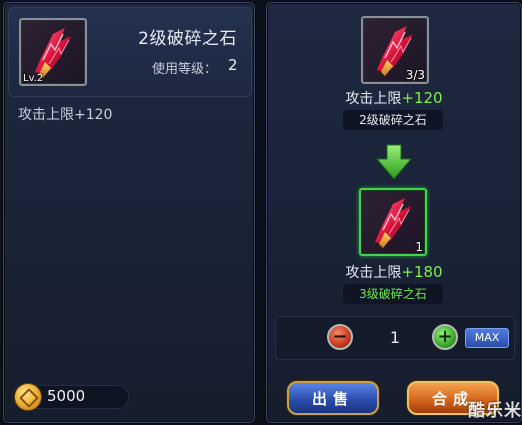 Image resolution: width=522 pixels, height=425 pixels. I want to click on item-level-badge: Lv.2, so click(33, 78).